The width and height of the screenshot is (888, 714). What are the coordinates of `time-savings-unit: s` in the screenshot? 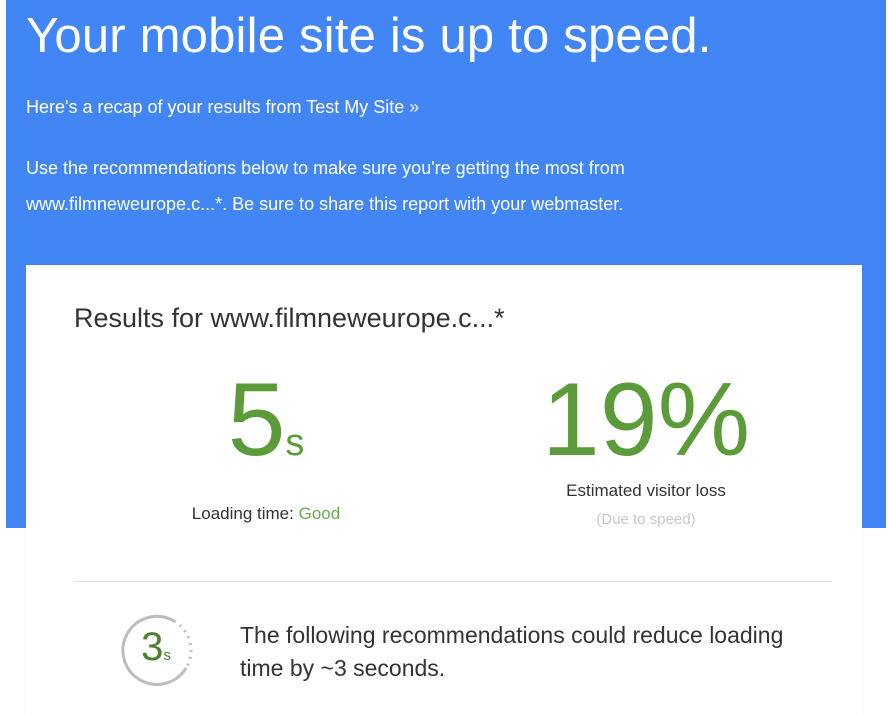 It's located at (167, 655).